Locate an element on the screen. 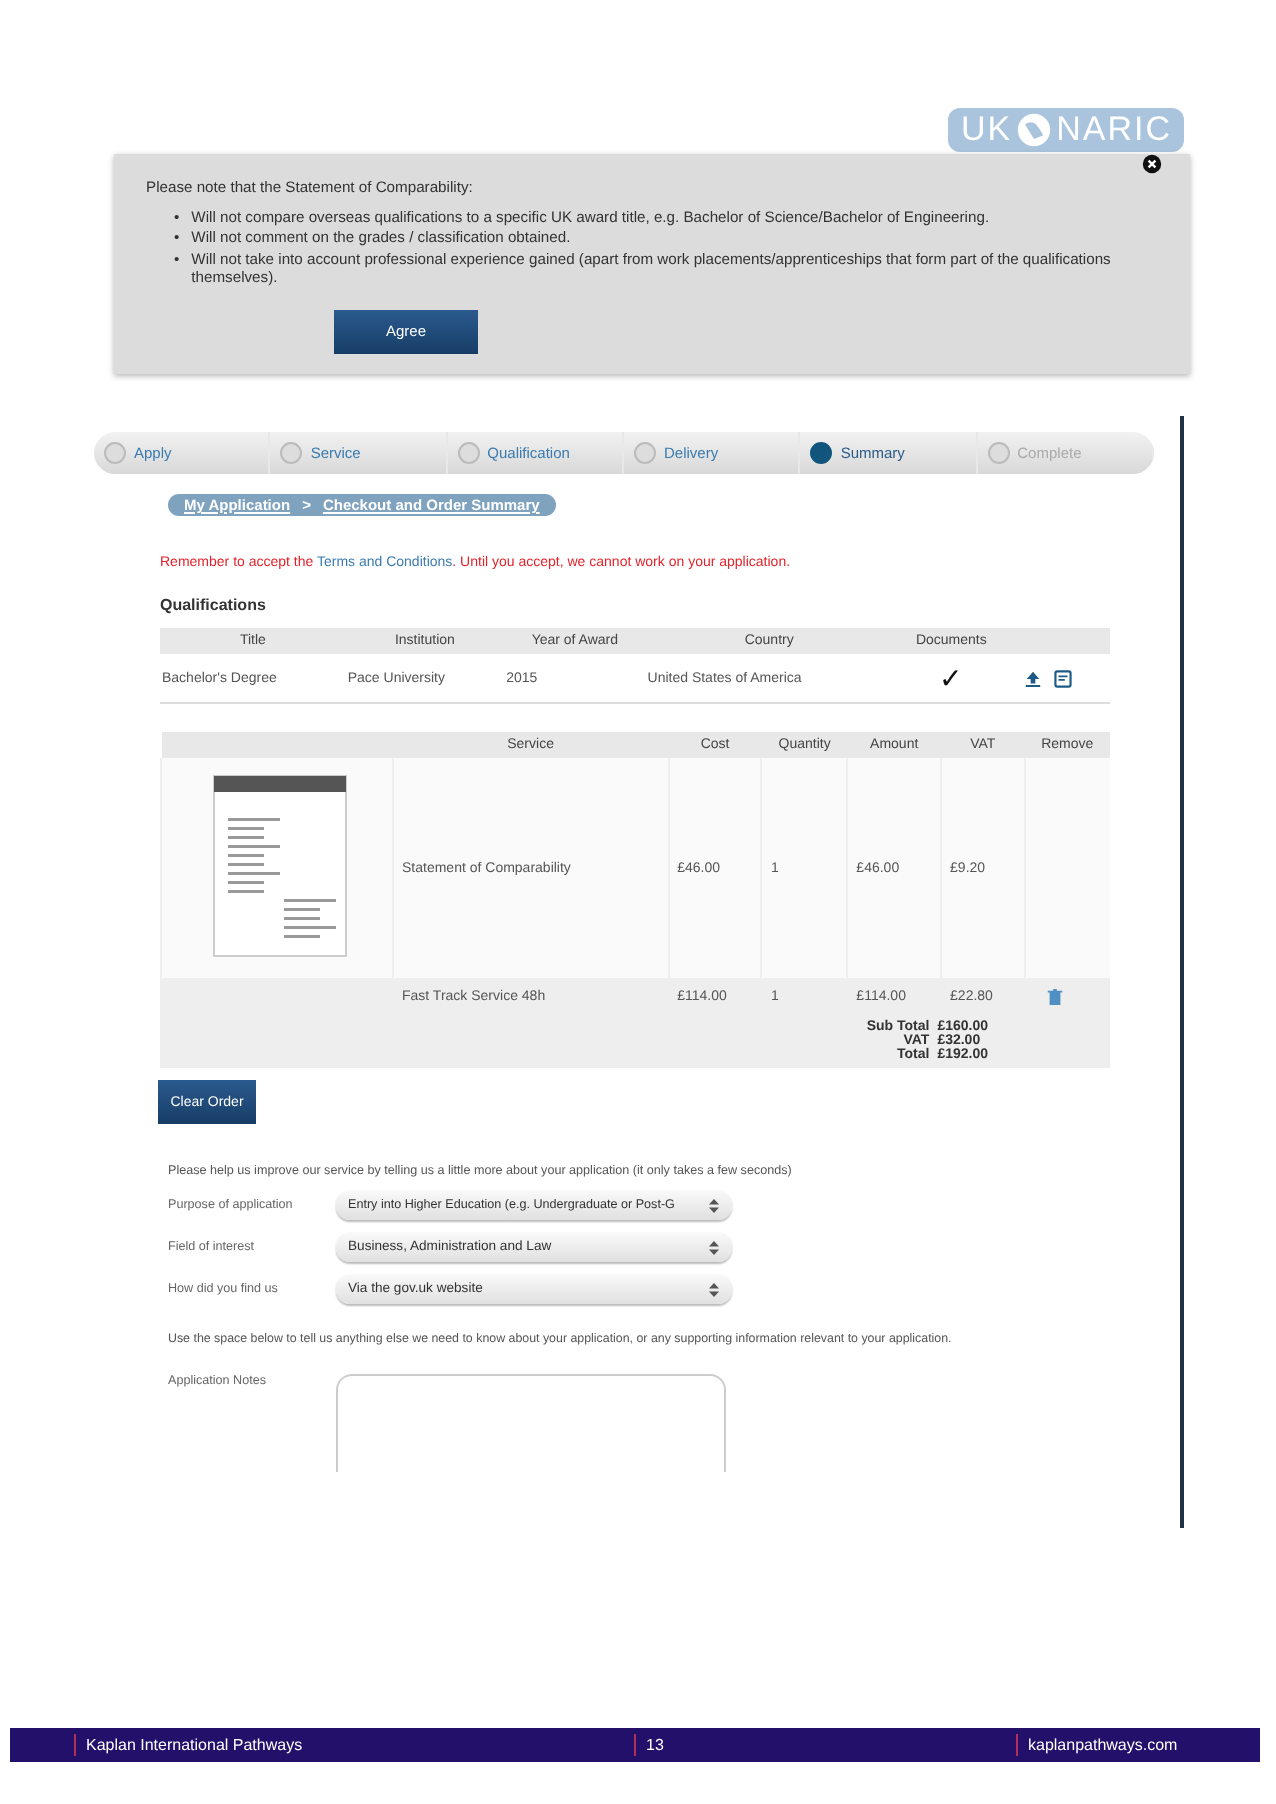 The height and width of the screenshot is (1804, 1276). logo: UK NARIC is located at coordinates (1066, 130).